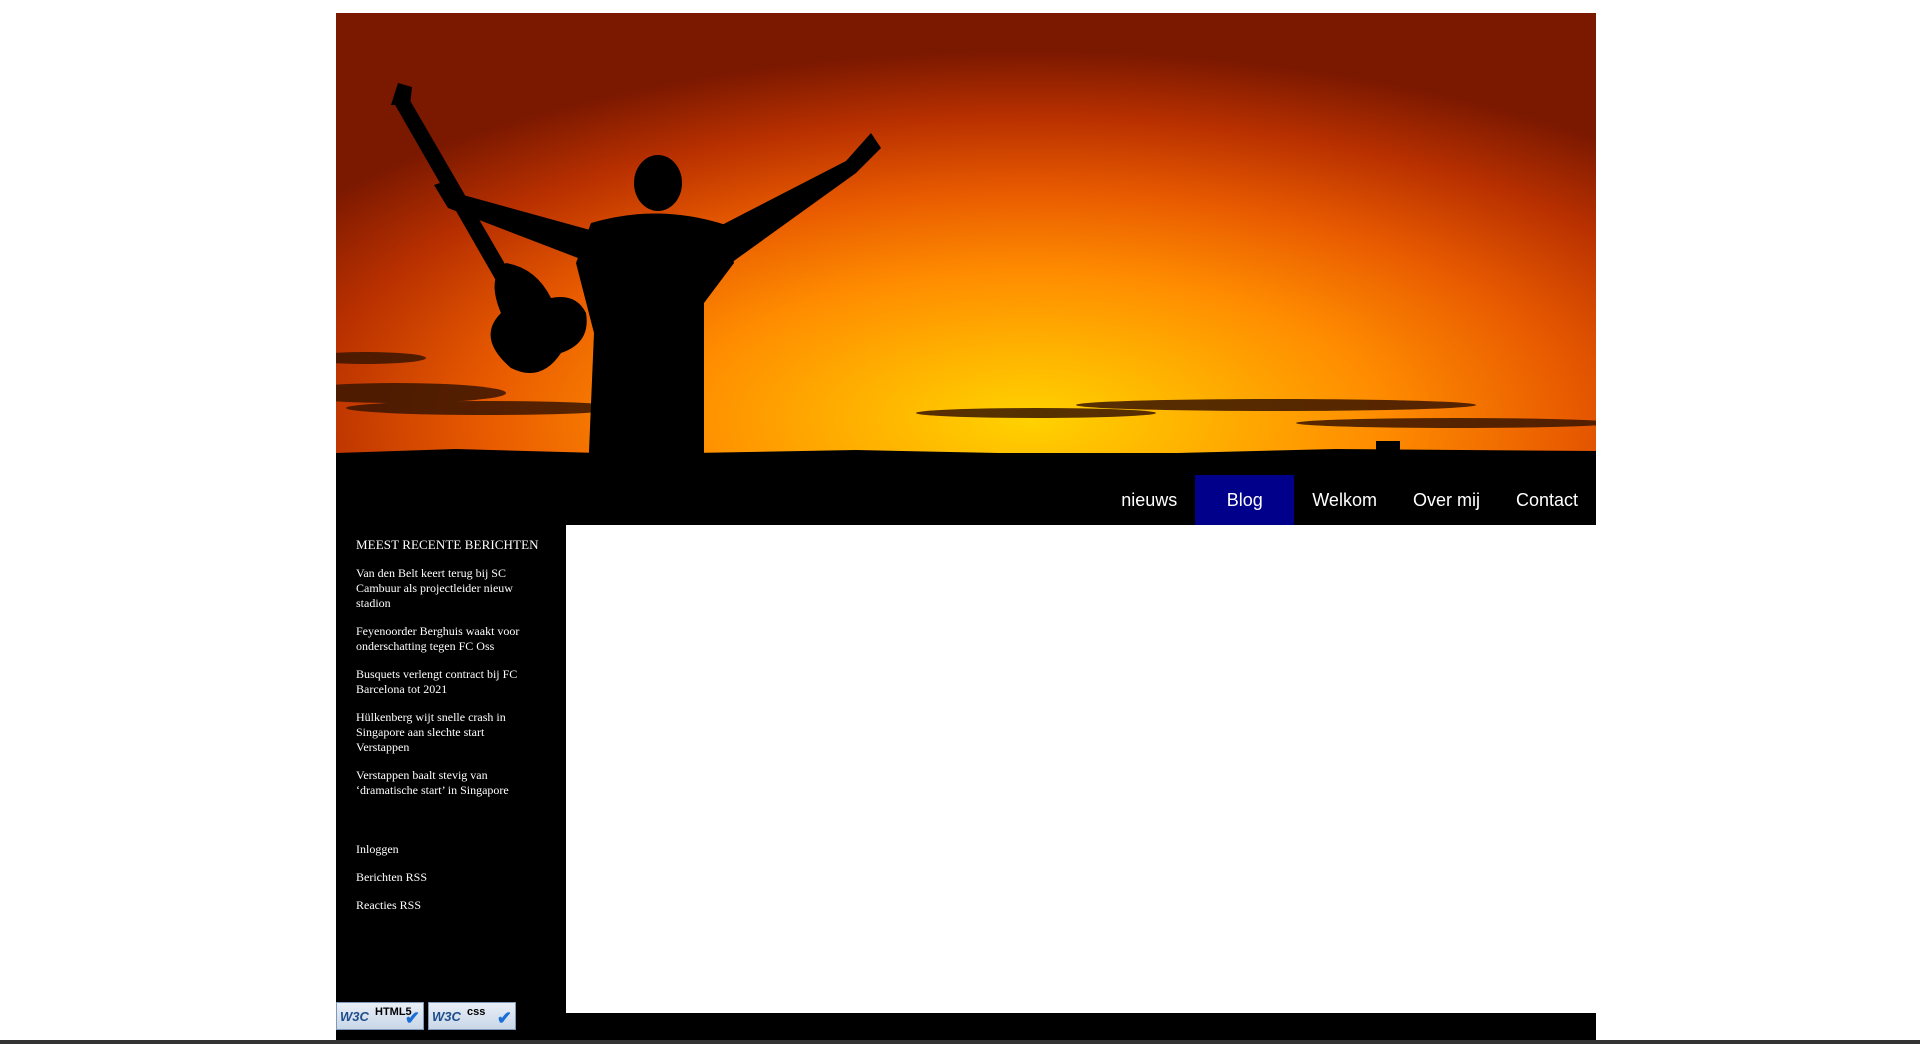  What do you see at coordinates (451, 849) in the screenshot?
I see `login-link: Inloggen` at bounding box center [451, 849].